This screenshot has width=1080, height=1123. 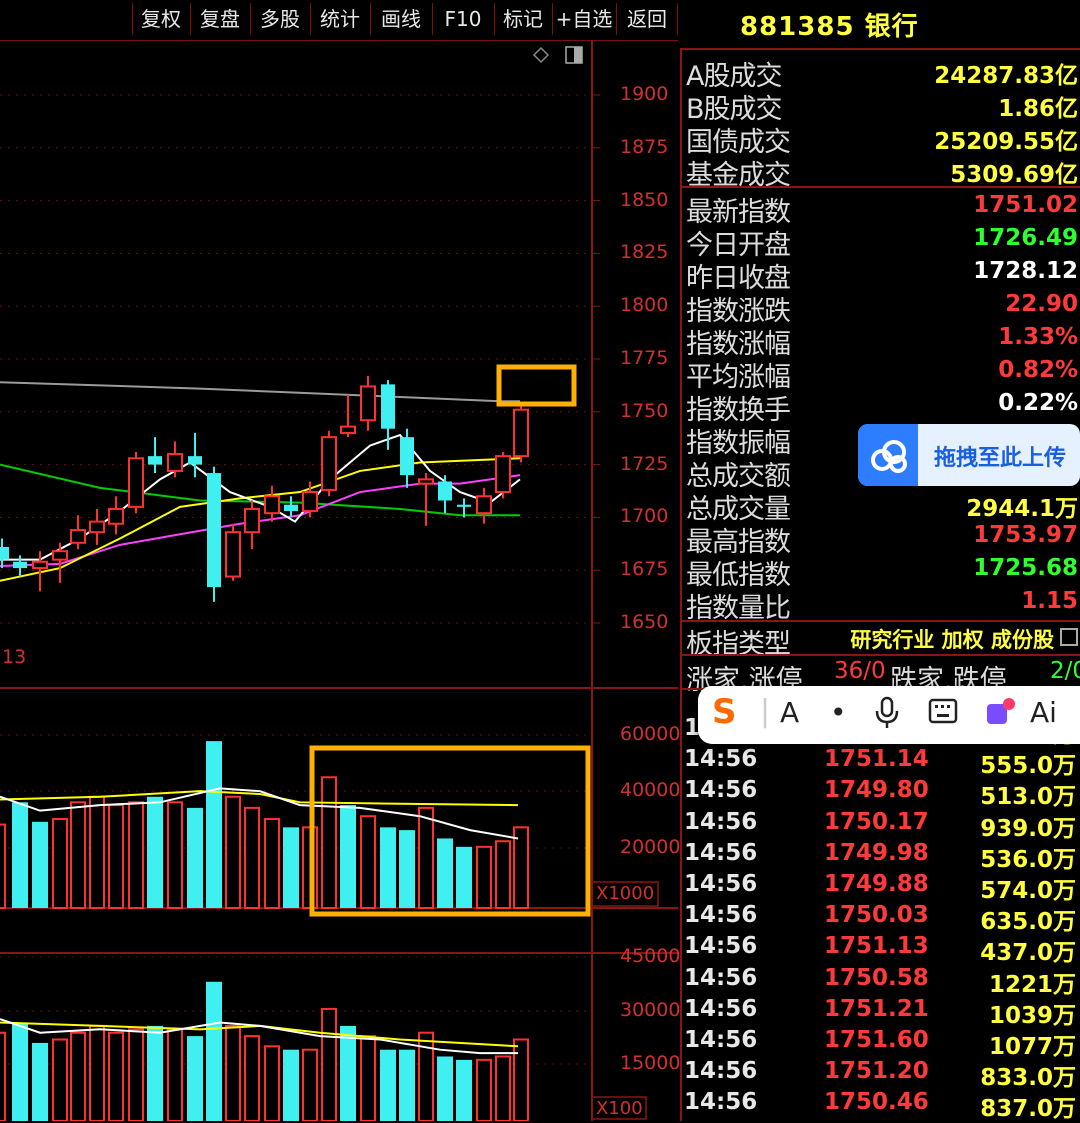 I want to click on market-stat-row: B股成交 1.86亿, so click(x=882, y=106).